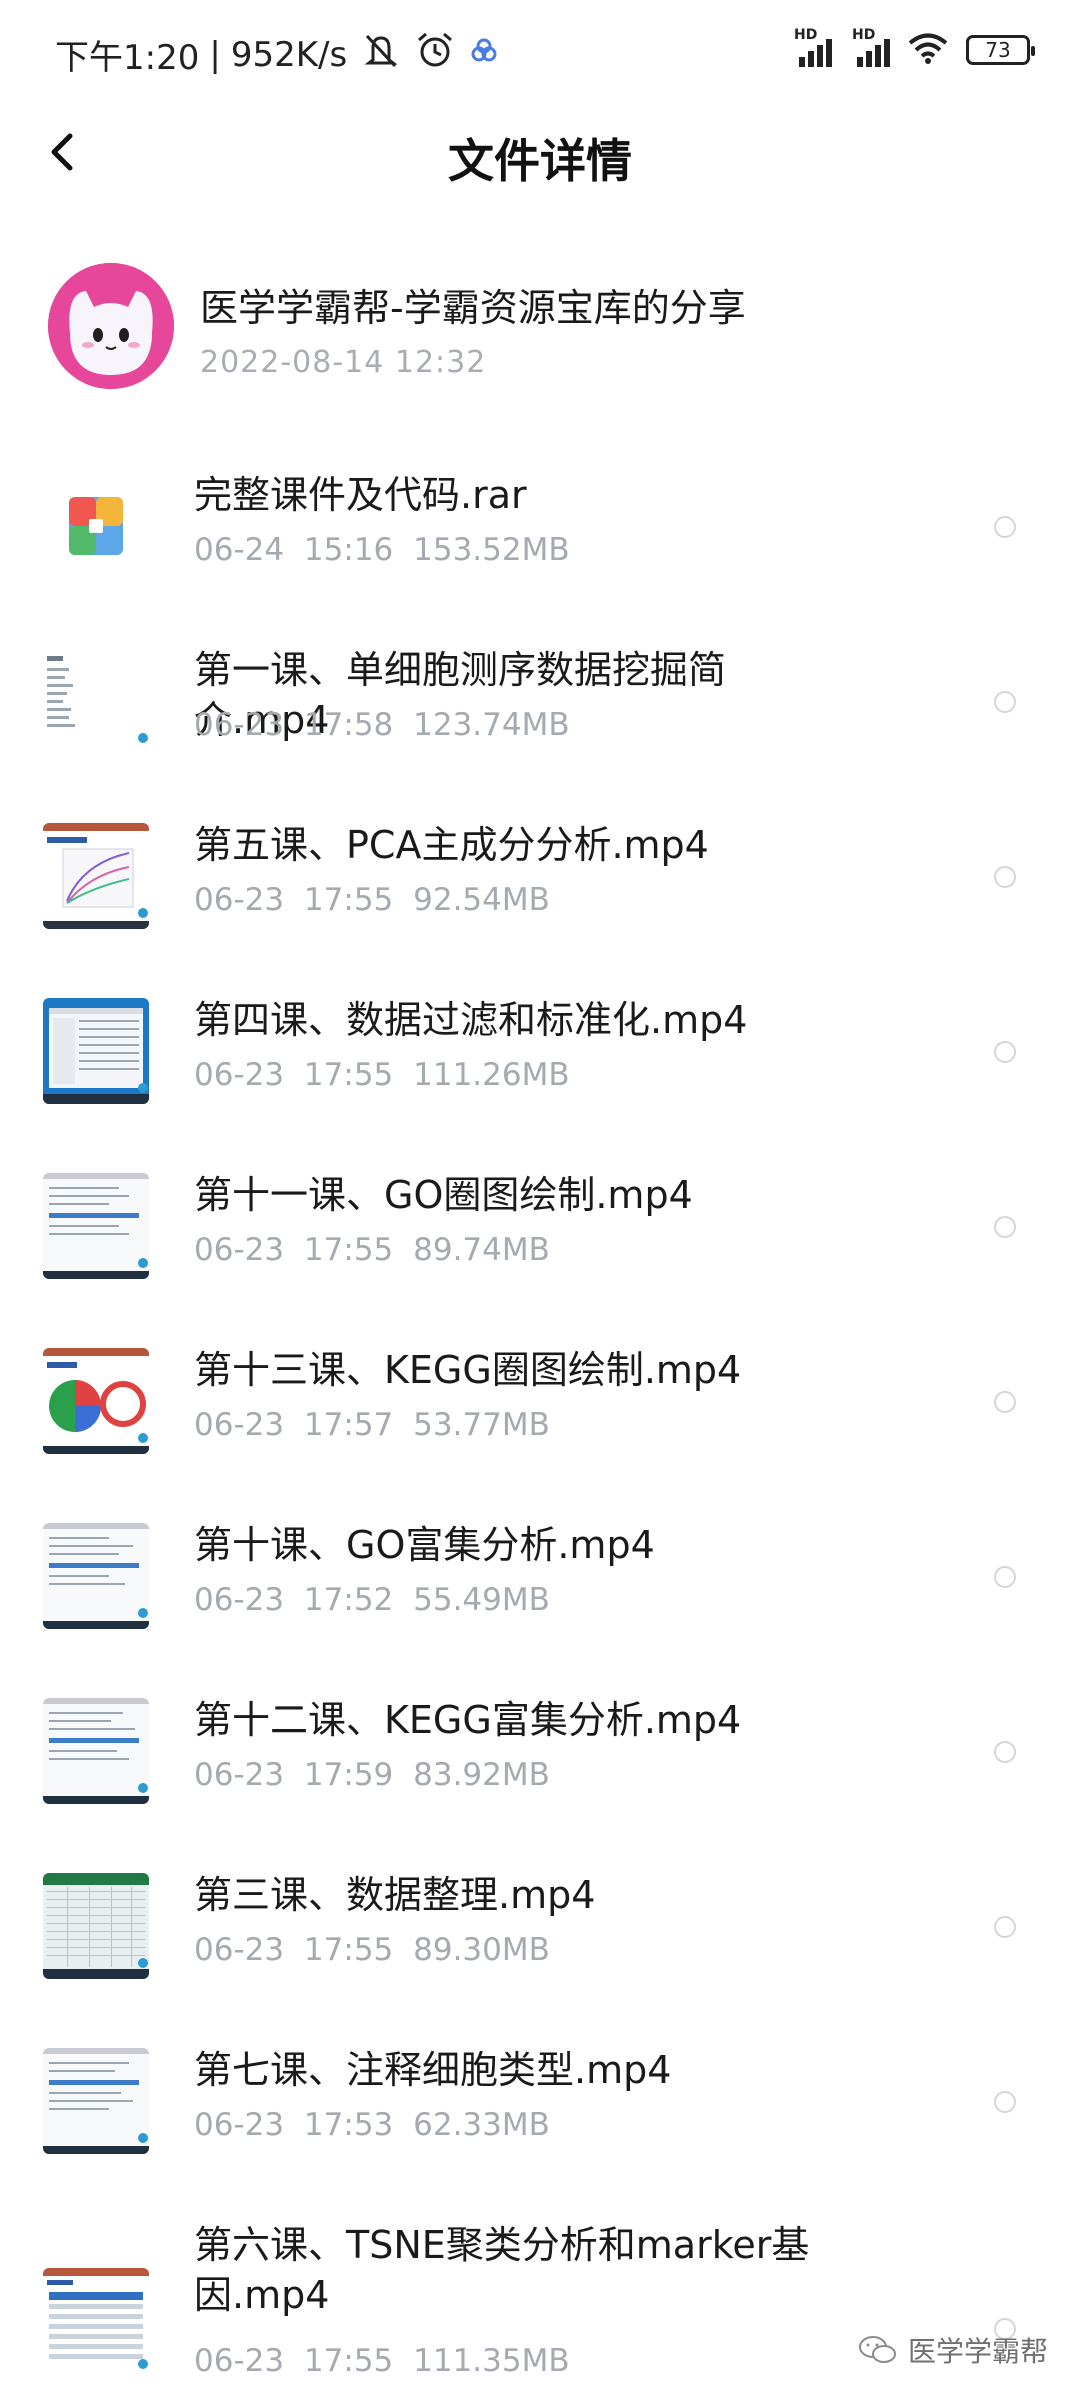 The width and height of the screenshot is (1080, 2400). Describe the element at coordinates (382, 550) in the screenshot. I see `file-meta: 06-24 15:16 153.52MB` at that location.